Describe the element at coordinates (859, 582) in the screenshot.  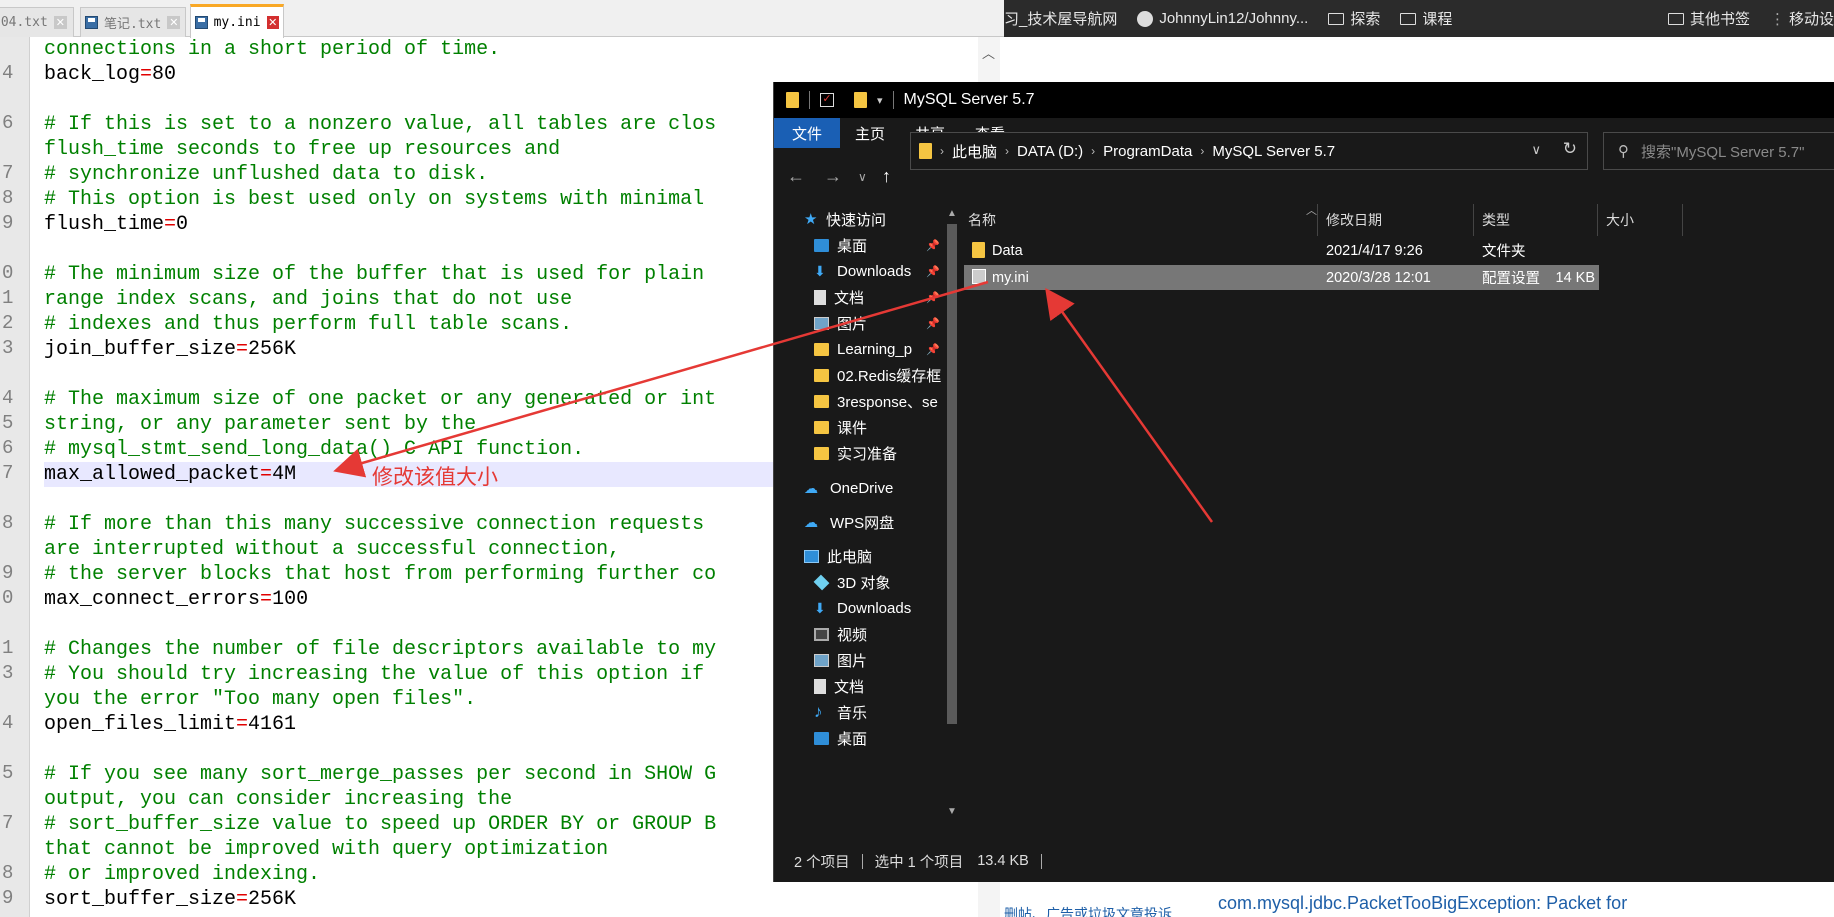
I see `nav-3d-objects: 3D 对象` at that location.